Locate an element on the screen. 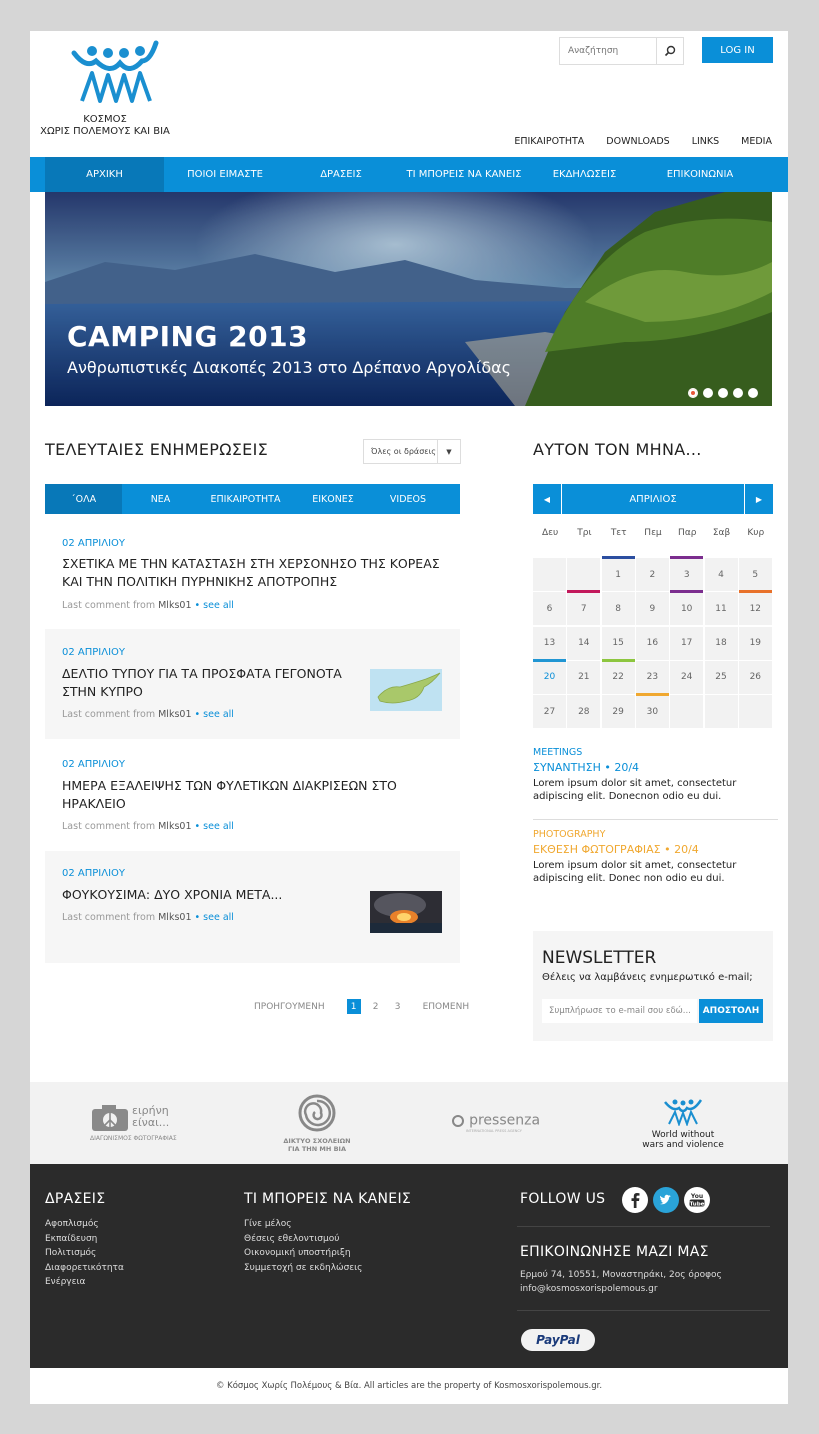 The image size is (819, 1434). calendar-day: 17 is located at coordinates (687, 643).